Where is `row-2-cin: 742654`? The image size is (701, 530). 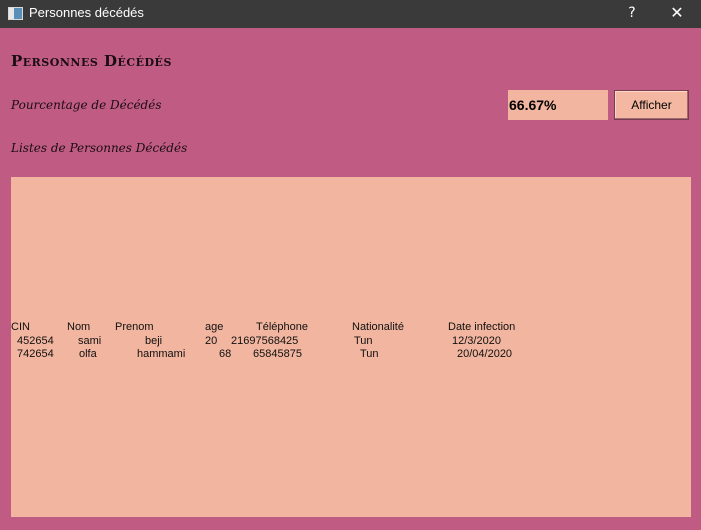 row-2-cin: 742654 is located at coordinates (35, 354).